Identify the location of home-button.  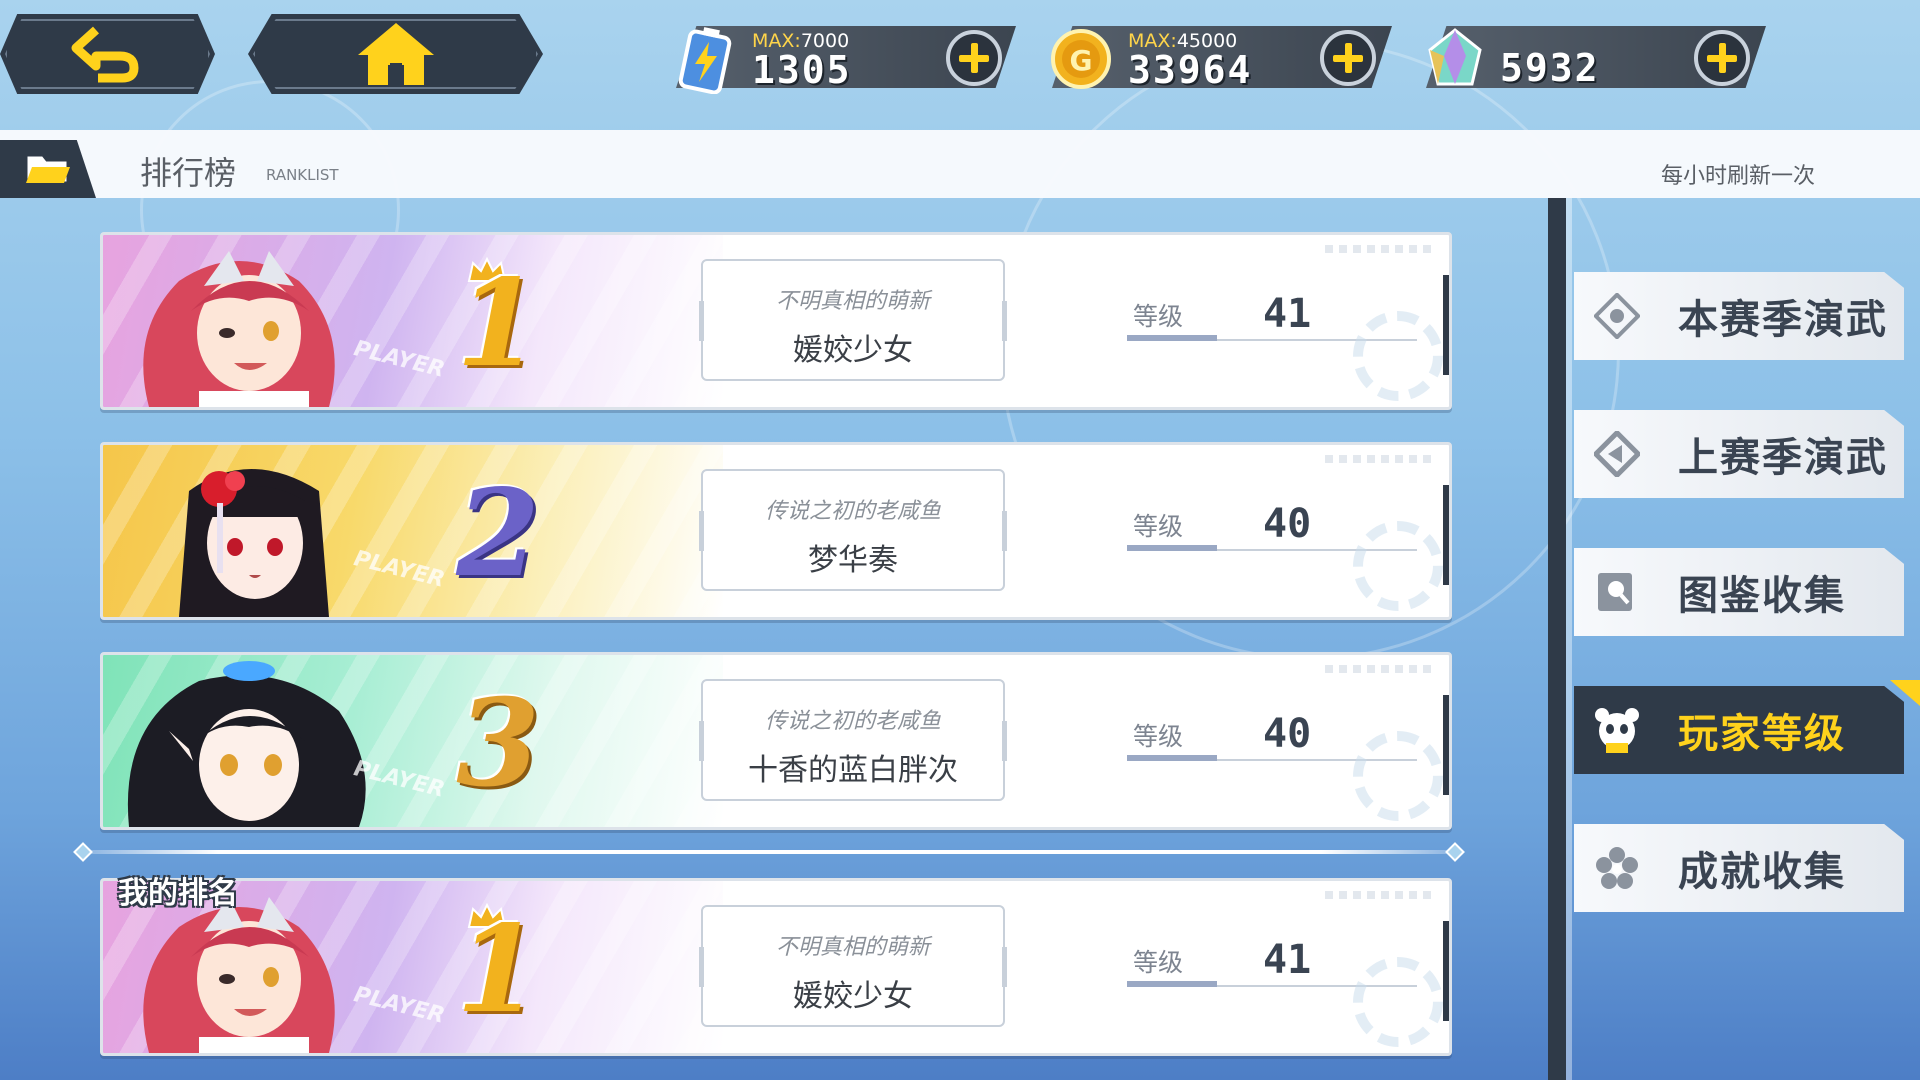
(395, 54).